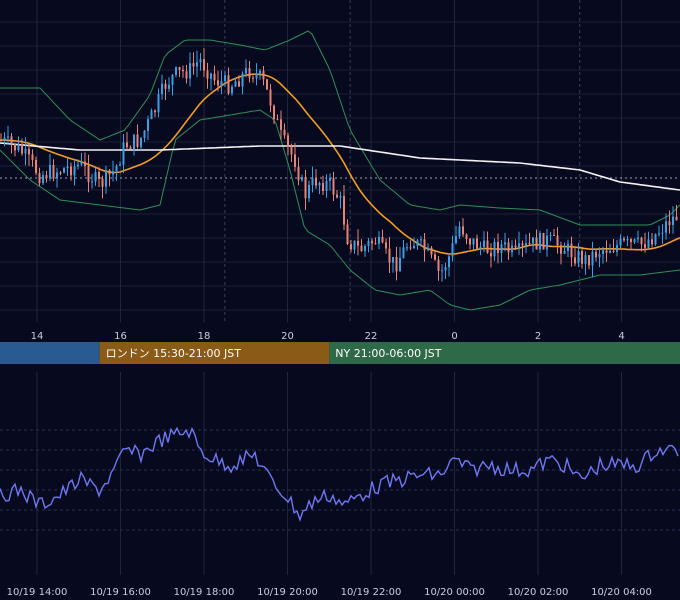 This screenshot has height=600, width=680. What do you see at coordinates (50, 353) in the screenshot?
I see `session-block` at bounding box center [50, 353].